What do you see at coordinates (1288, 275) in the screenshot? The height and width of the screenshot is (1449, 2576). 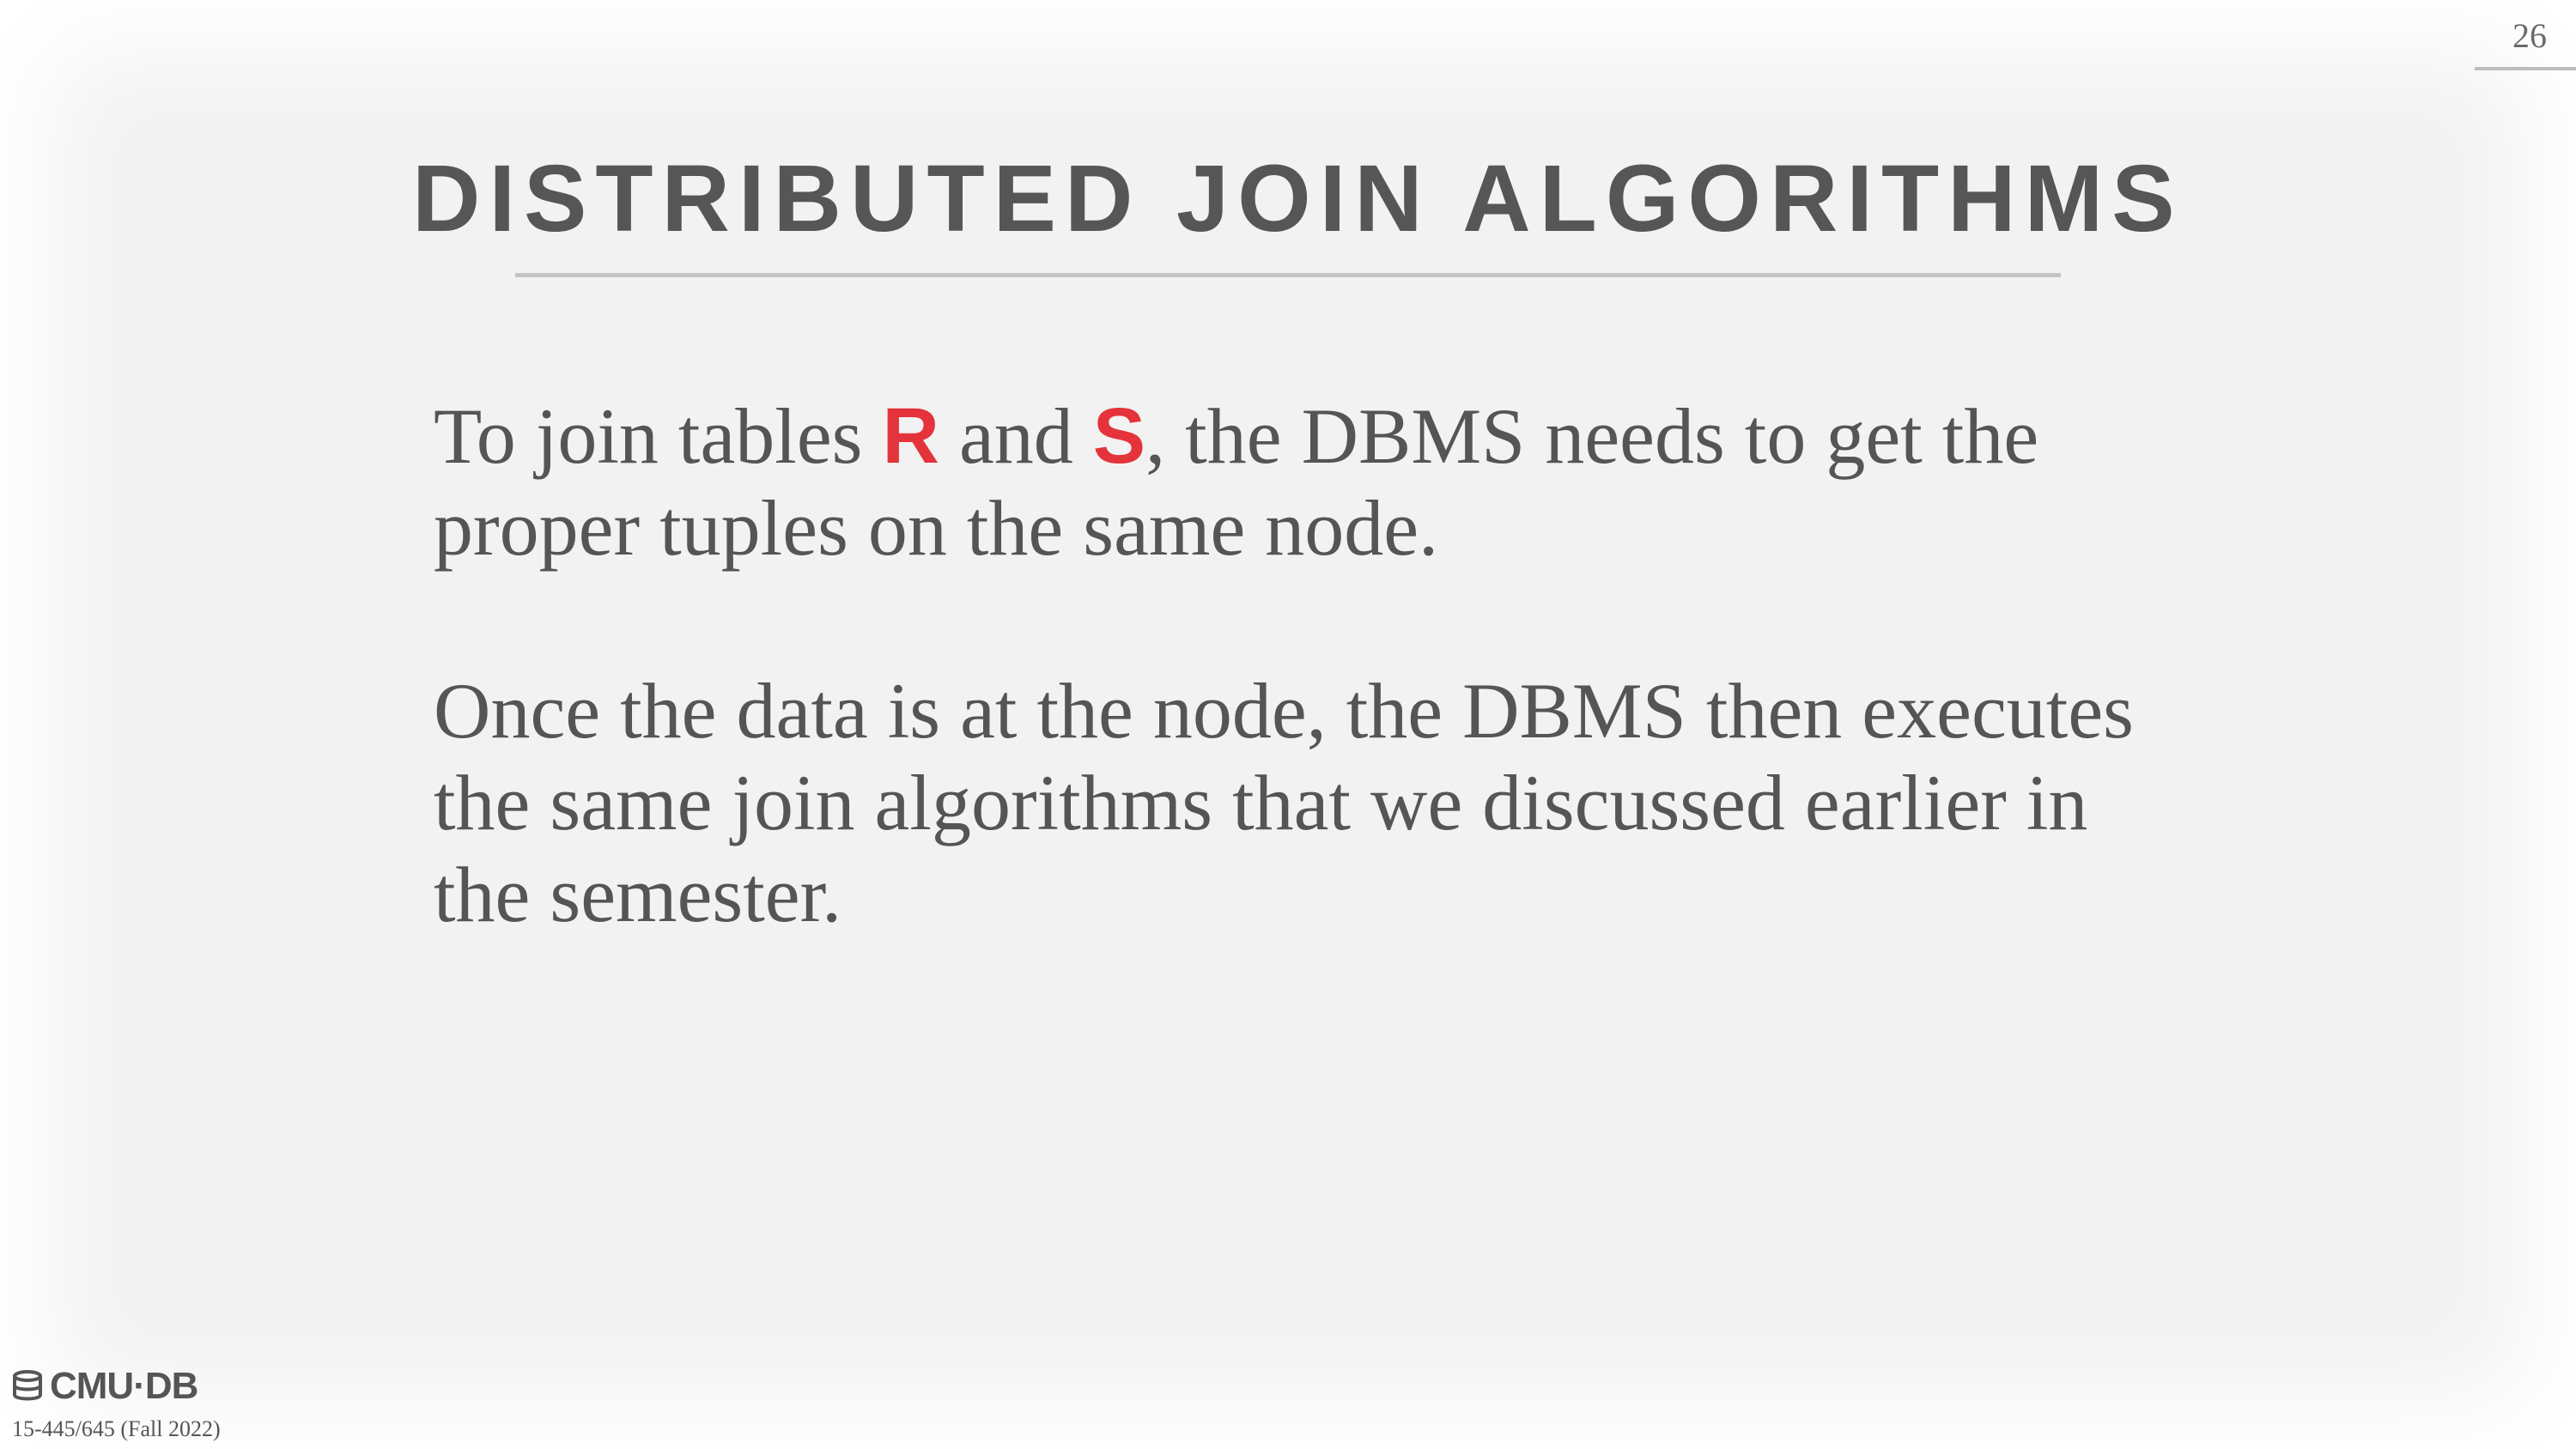 I see `title-divider` at bounding box center [1288, 275].